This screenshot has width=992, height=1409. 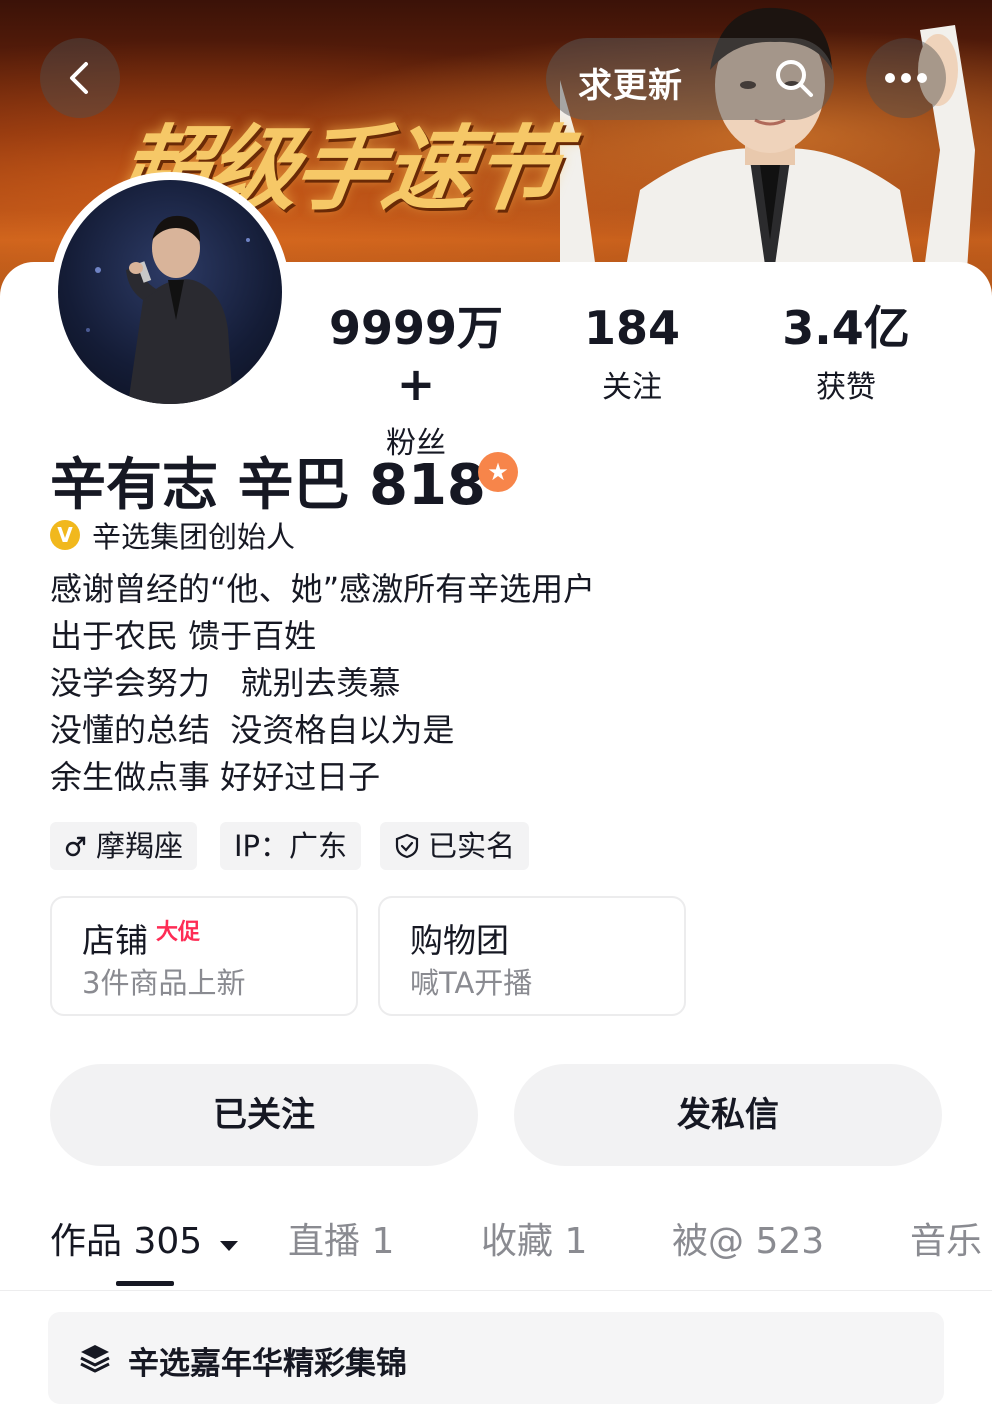 What do you see at coordinates (323, 589) in the screenshot?
I see `bio-line: 感谢曾经的“他、她”感激所有辛选用户` at bounding box center [323, 589].